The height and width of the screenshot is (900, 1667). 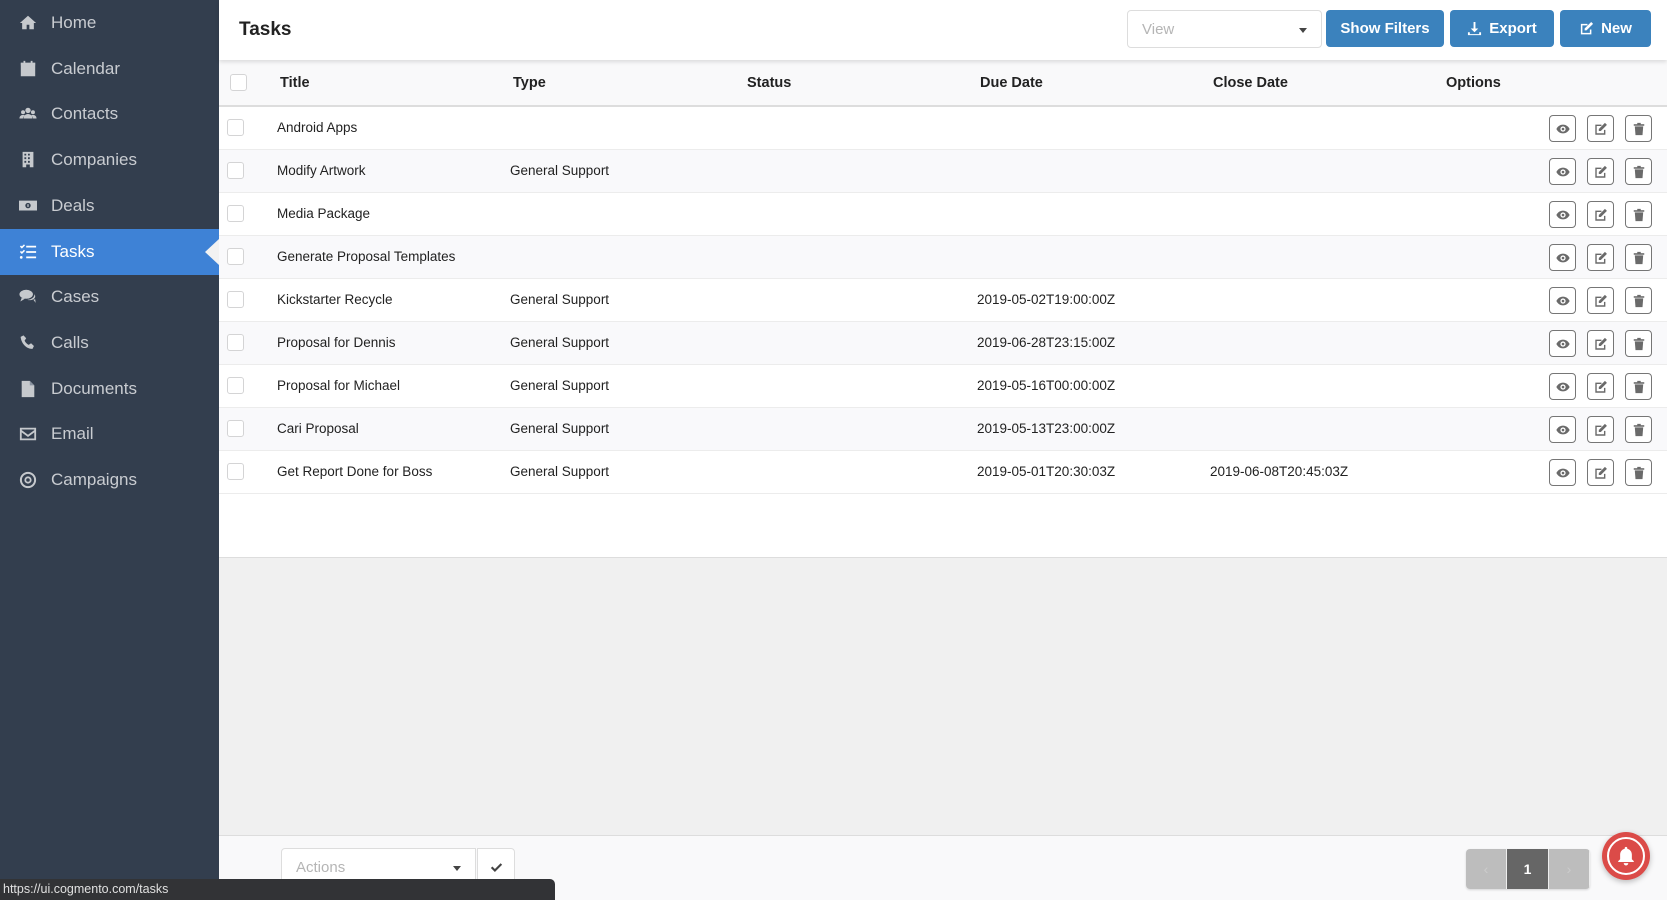 What do you see at coordinates (28, 69) in the screenshot?
I see `calendar-icon` at bounding box center [28, 69].